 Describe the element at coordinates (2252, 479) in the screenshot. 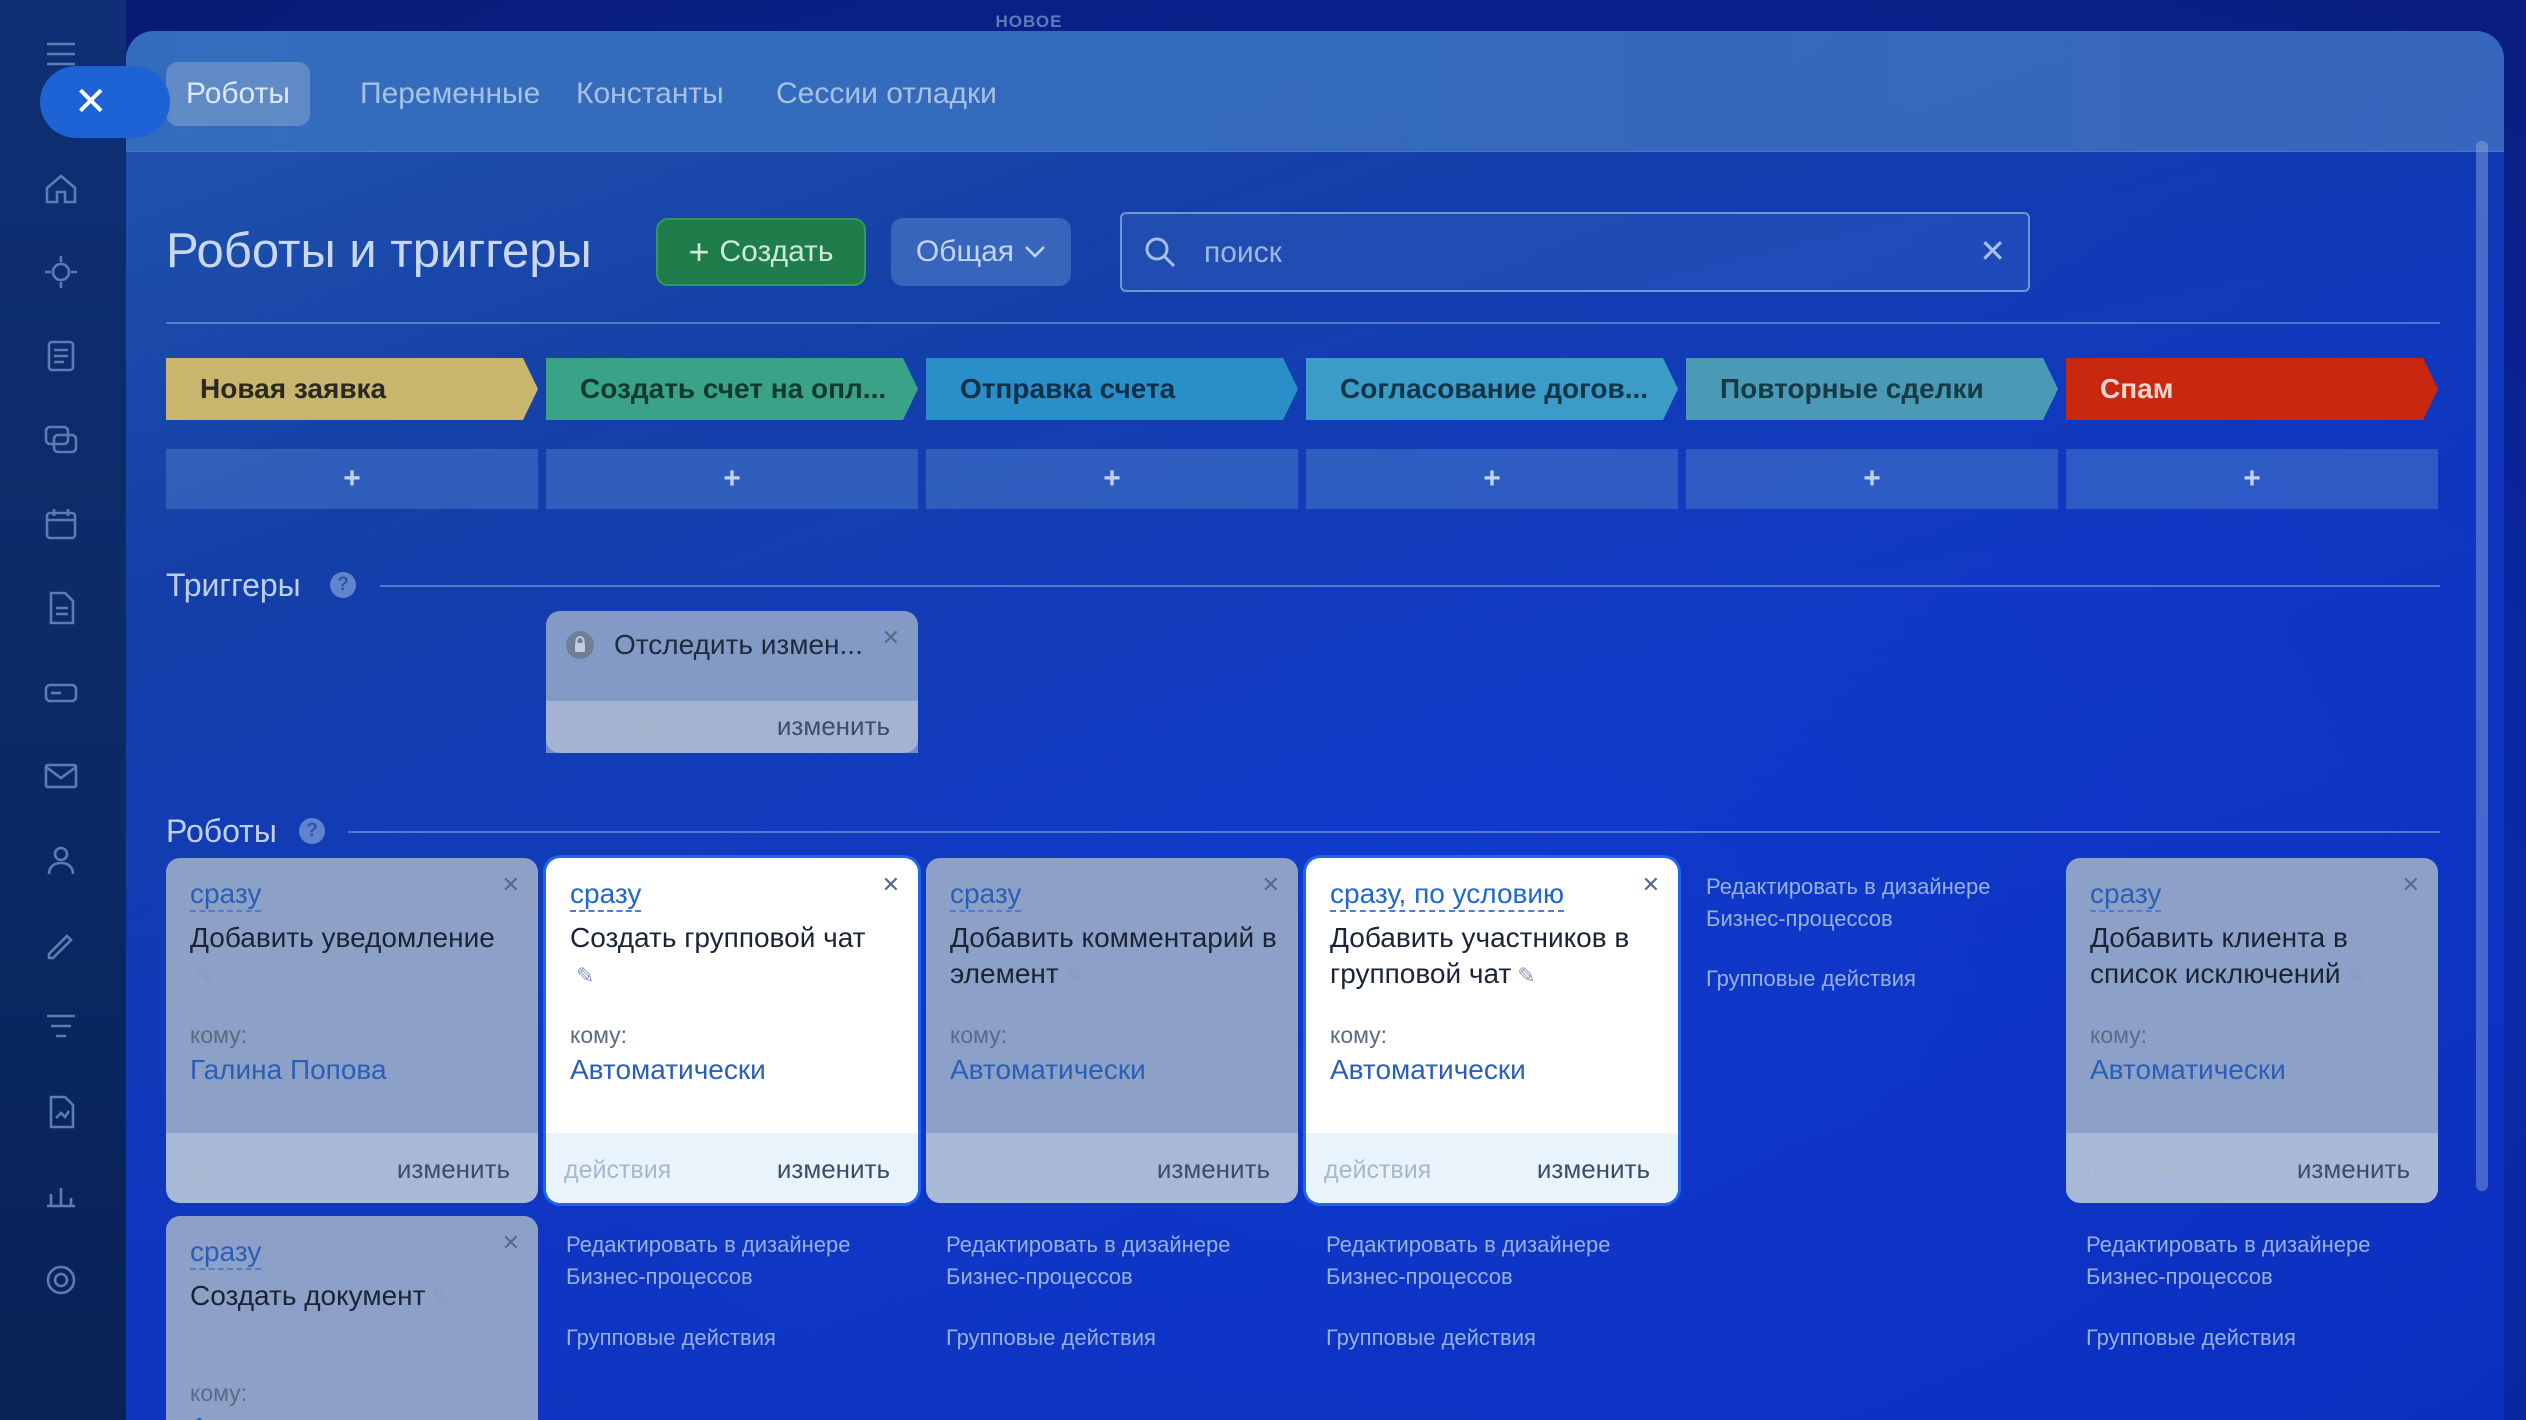

I see `add-robot-stage-6: +` at that location.